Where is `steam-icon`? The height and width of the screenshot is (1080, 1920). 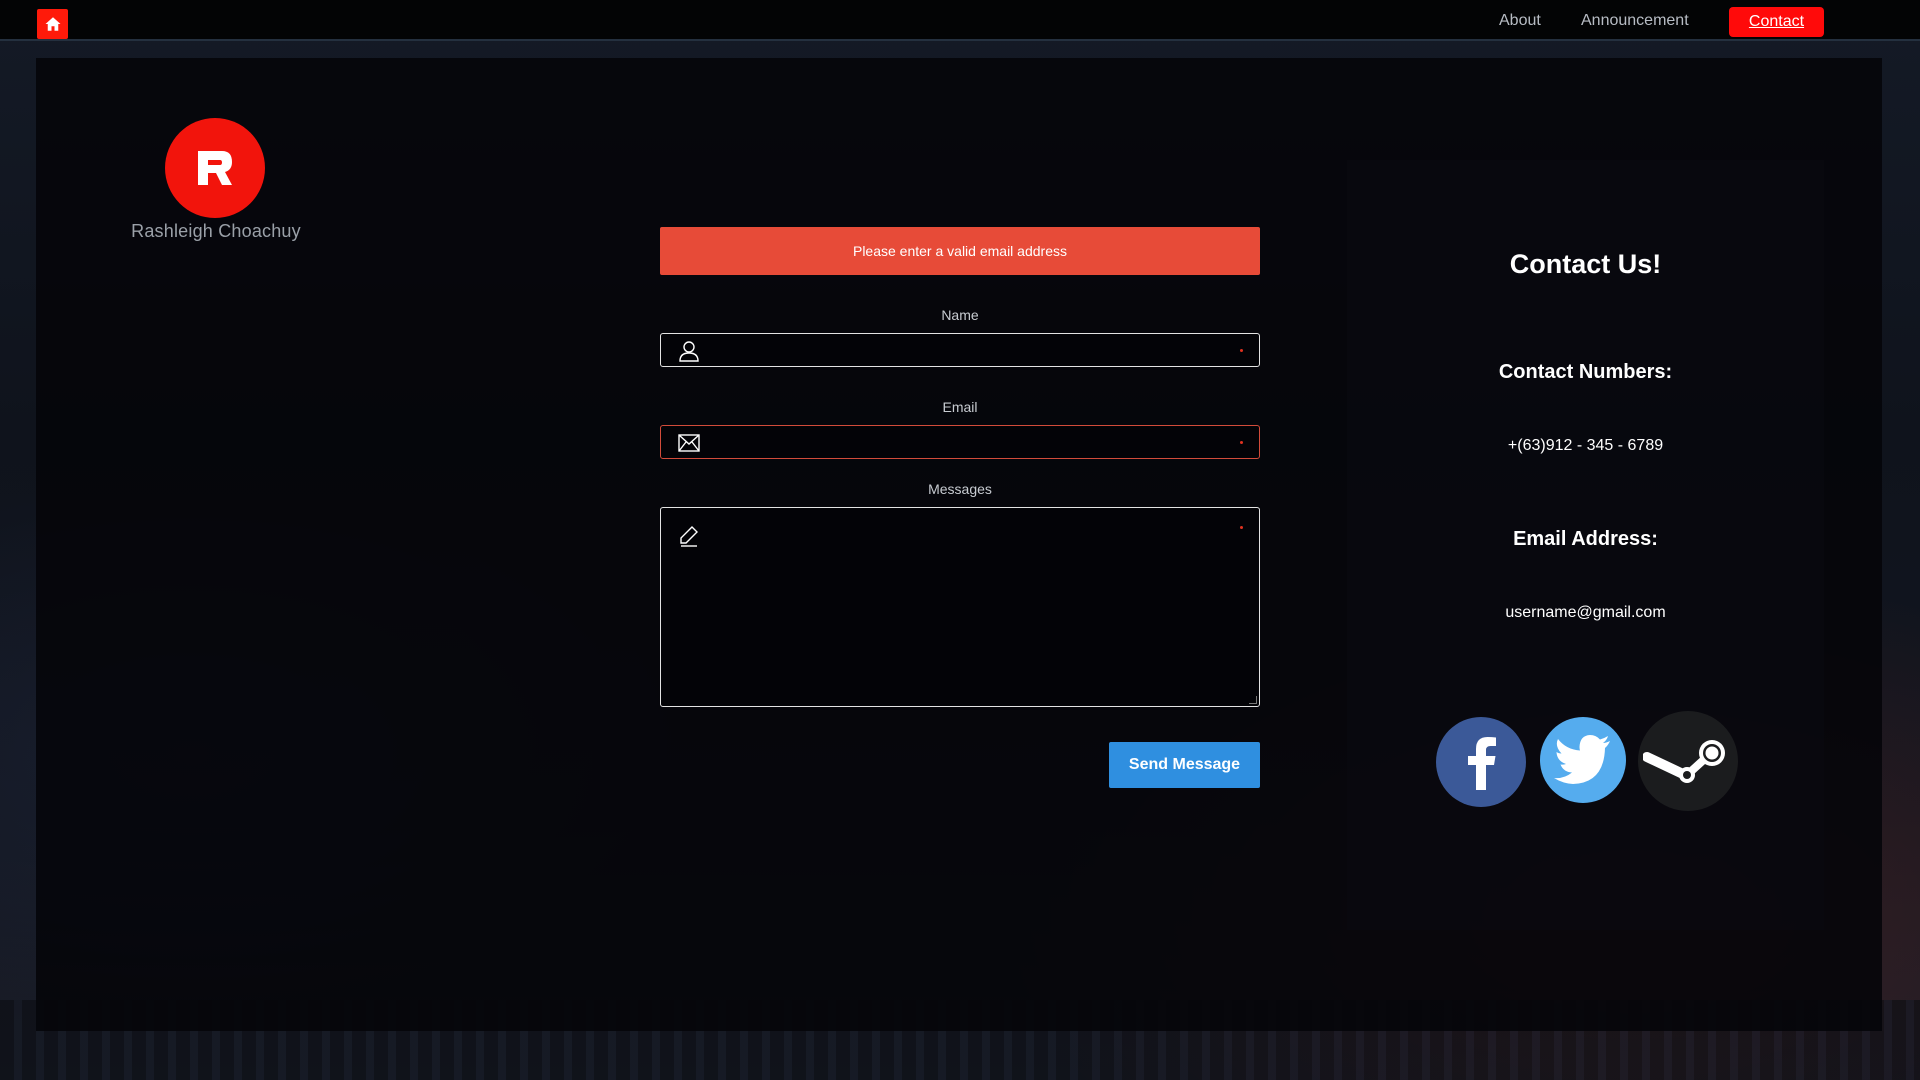
steam-icon is located at coordinates (1684, 761).